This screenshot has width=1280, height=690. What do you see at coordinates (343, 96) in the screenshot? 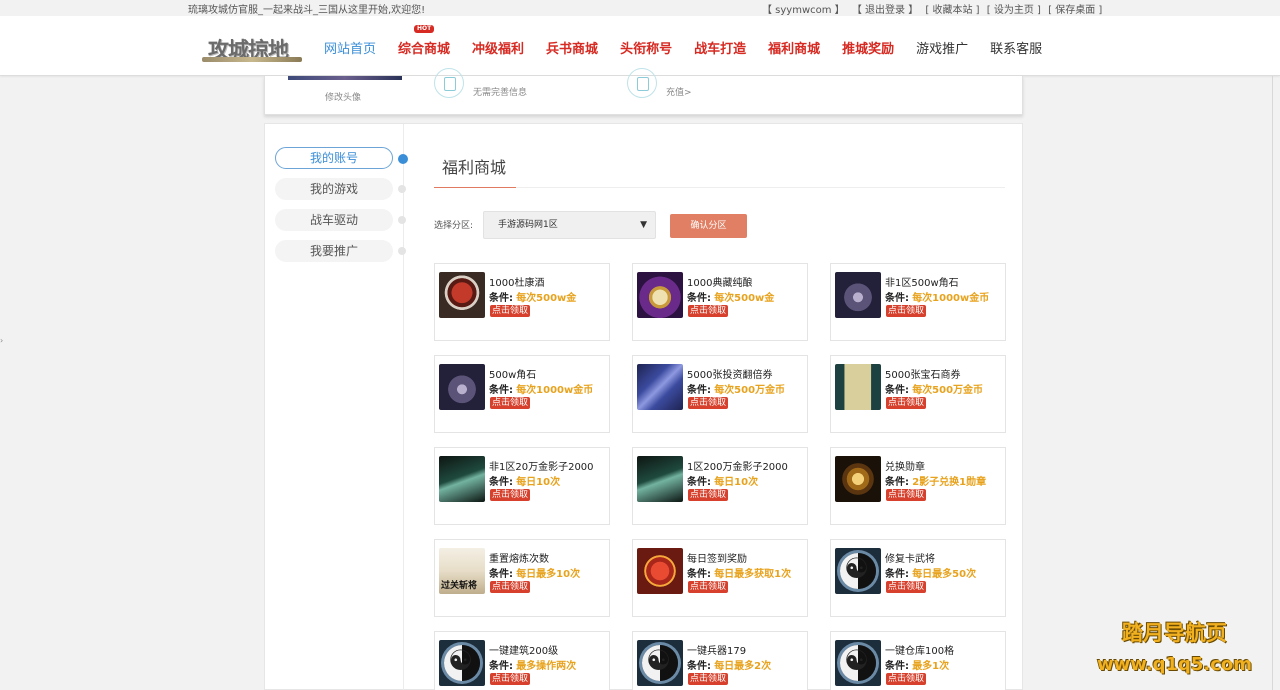
I see `change-avatar-link: 修改头像` at bounding box center [343, 96].